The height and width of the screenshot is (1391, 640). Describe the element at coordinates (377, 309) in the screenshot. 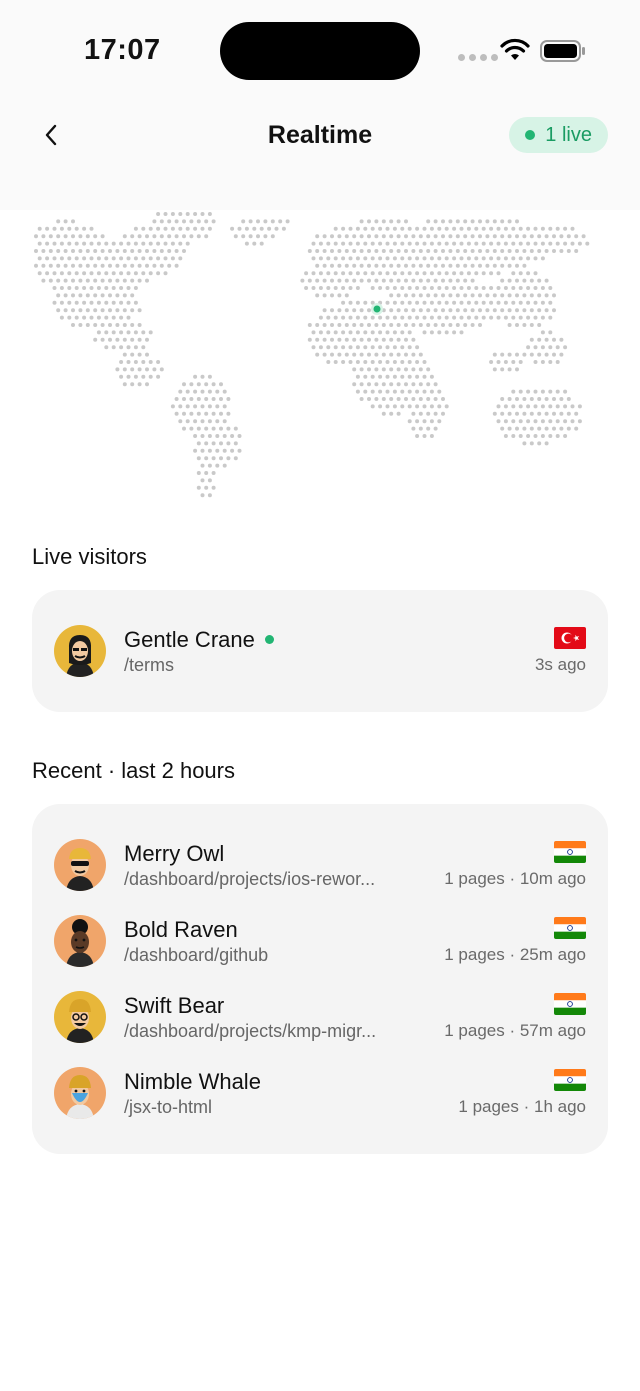

I see `turkey-location-marker` at that location.